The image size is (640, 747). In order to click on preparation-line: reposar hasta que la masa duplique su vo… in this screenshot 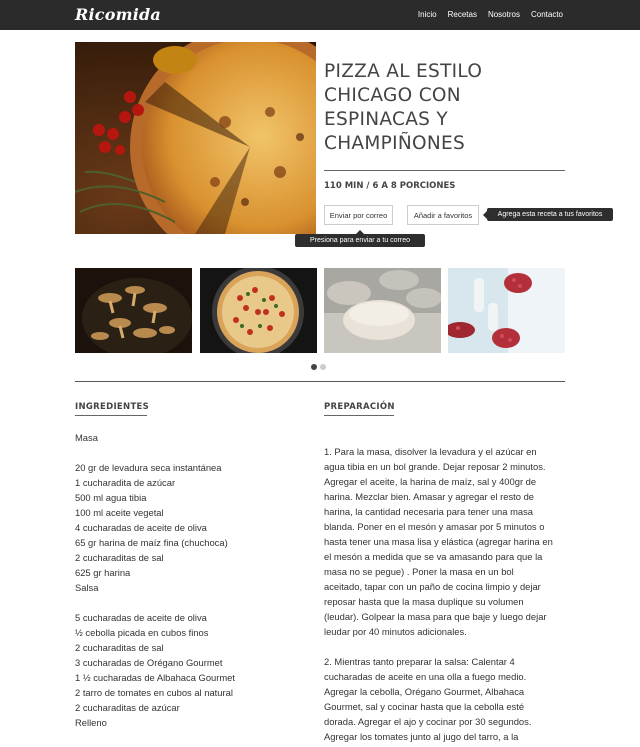, I will do `click(424, 601)`.